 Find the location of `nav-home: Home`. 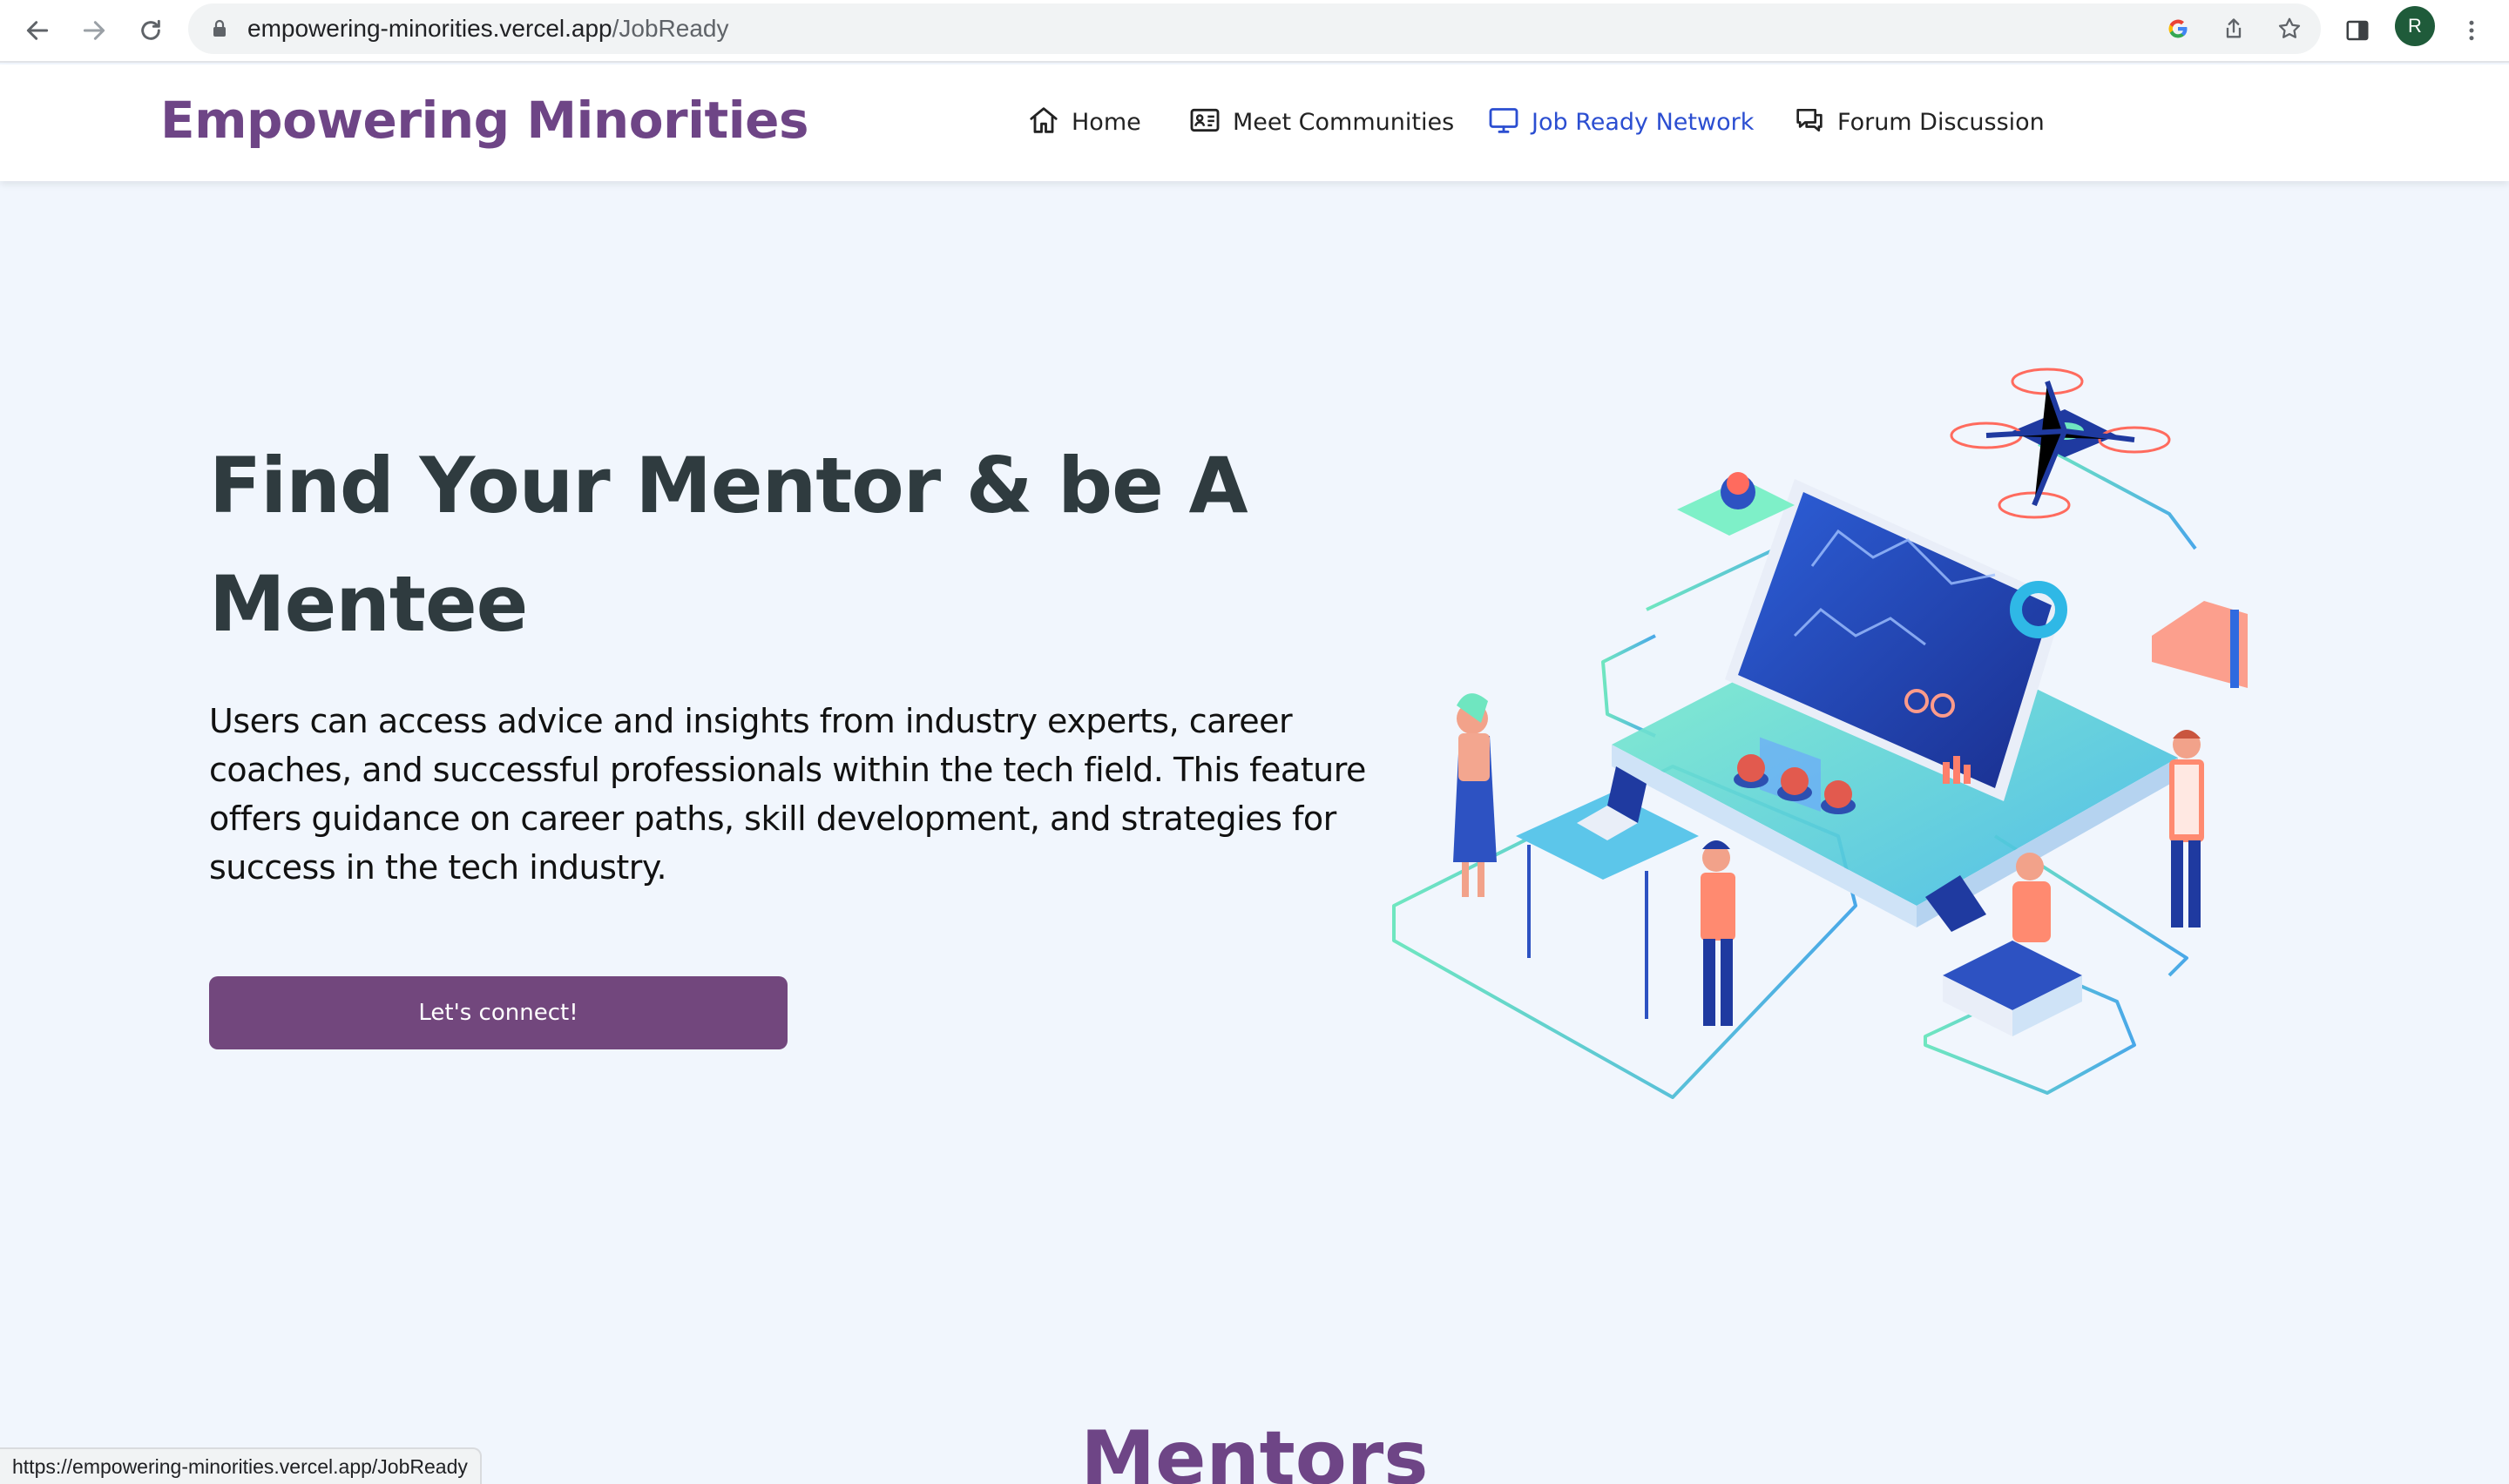

nav-home: Home is located at coordinates (1083, 122).